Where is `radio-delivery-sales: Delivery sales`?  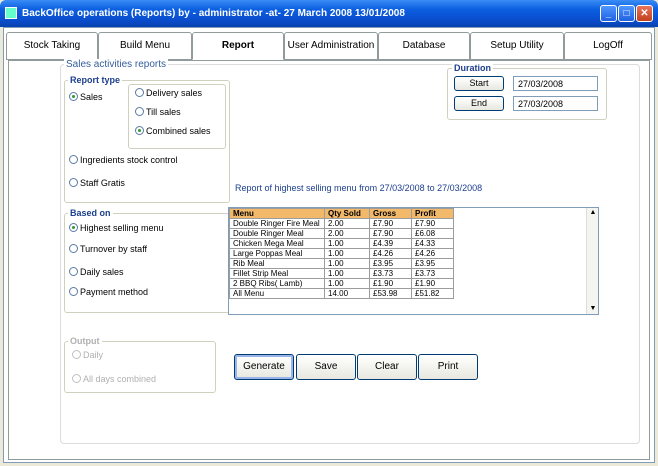
radio-delivery-sales: Delivery sales is located at coordinates (168, 93).